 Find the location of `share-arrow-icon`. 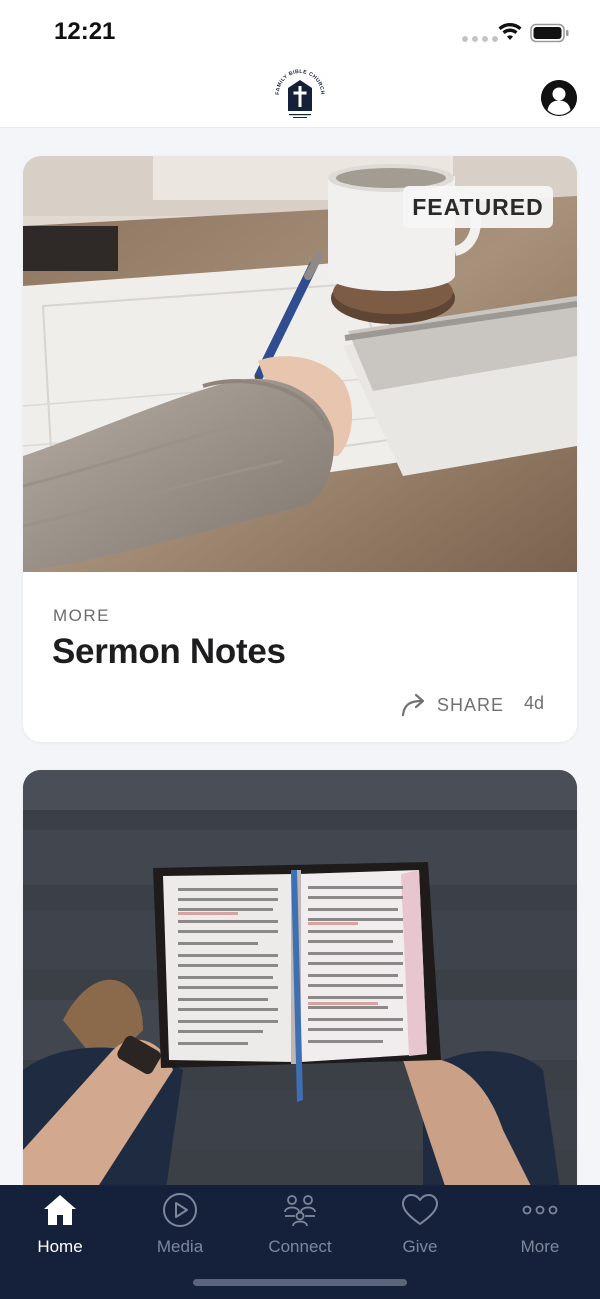

share-arrow-icon is located at coordinates (413, 705).